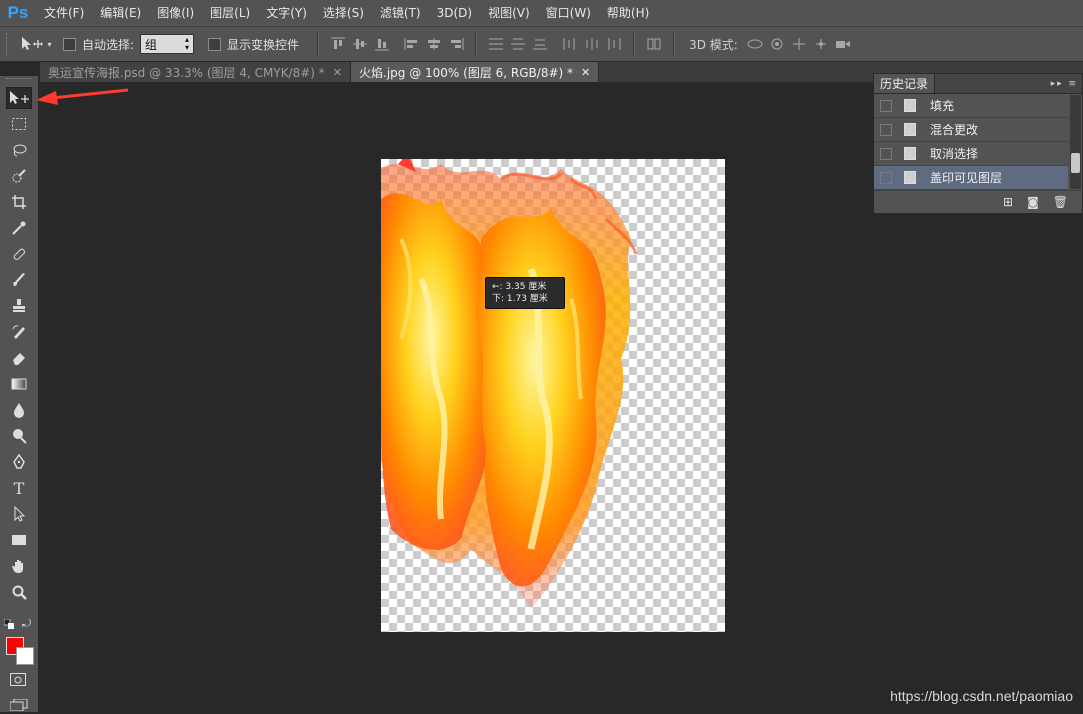 Image resolution: width=1083 pixels, height=714 pixels. What do you see at coordinates (382, 44) in the screenshot?
I see `align-bottom-icon` at bounding box center [382, 44].